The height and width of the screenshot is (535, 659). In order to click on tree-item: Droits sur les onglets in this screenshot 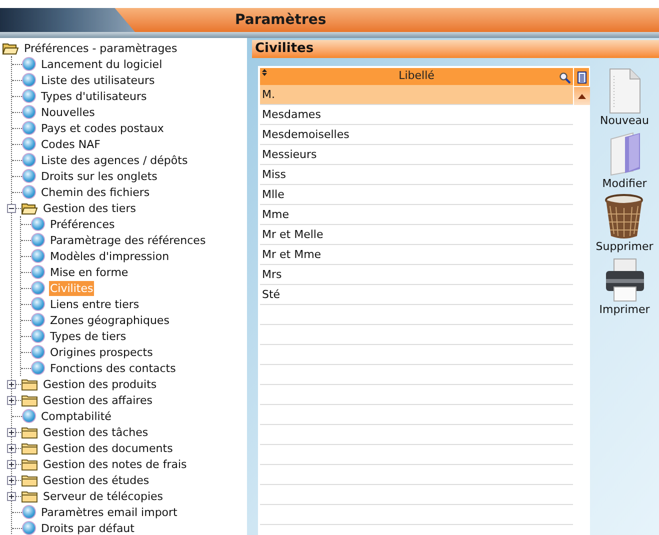, I will do `click(99, 176)`.